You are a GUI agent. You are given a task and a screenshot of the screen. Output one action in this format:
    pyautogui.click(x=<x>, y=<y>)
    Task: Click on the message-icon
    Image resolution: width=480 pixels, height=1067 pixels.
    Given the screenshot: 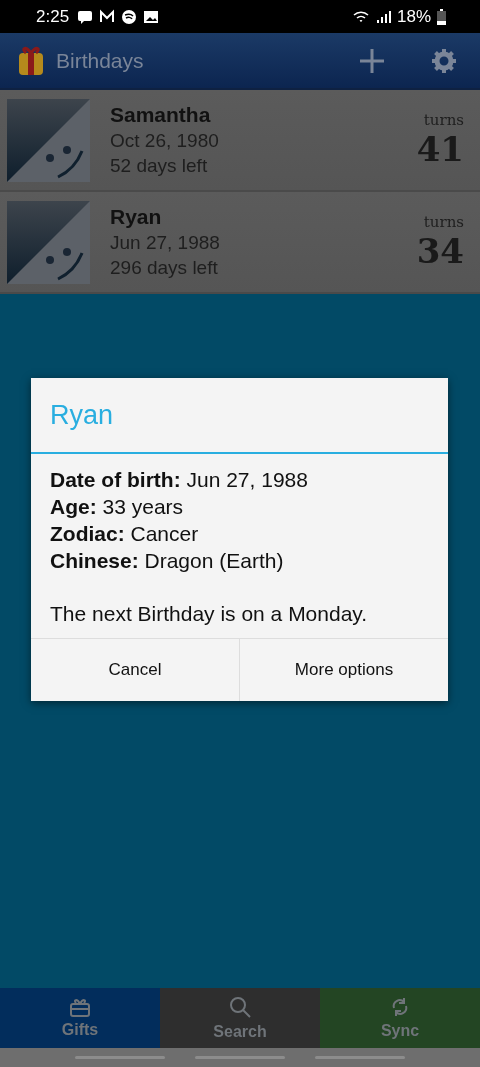 What is the action you would take?
    pyautogui.click(x=85, y=16)
    